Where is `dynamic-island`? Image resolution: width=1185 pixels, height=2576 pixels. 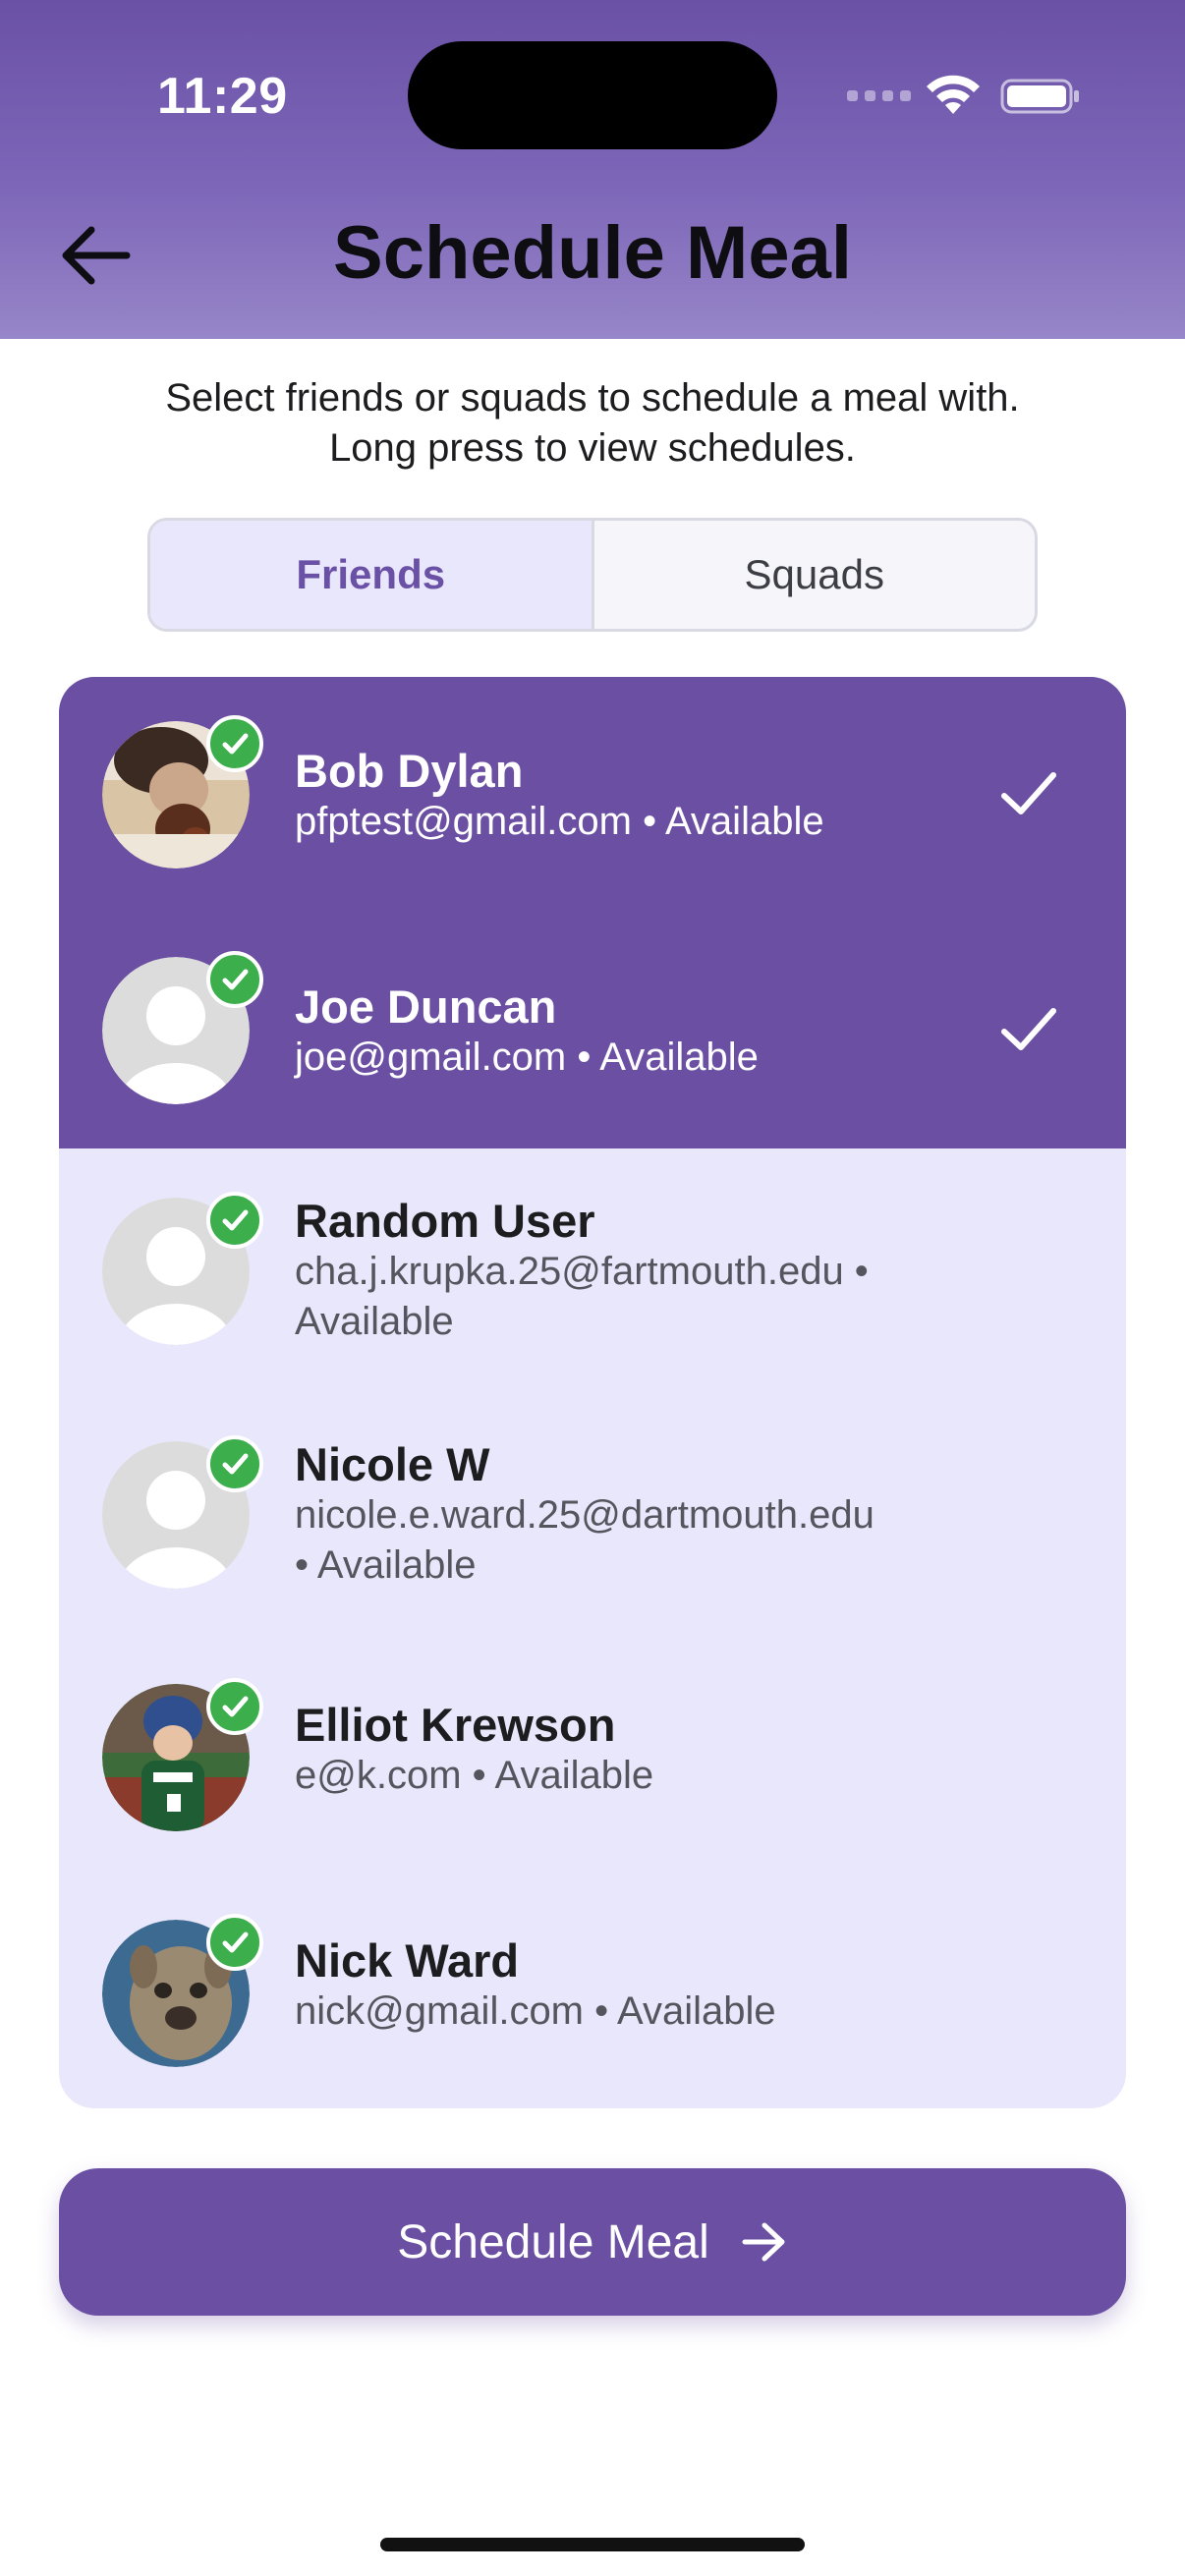 dynamic-island is located at coordinates (592, 95).